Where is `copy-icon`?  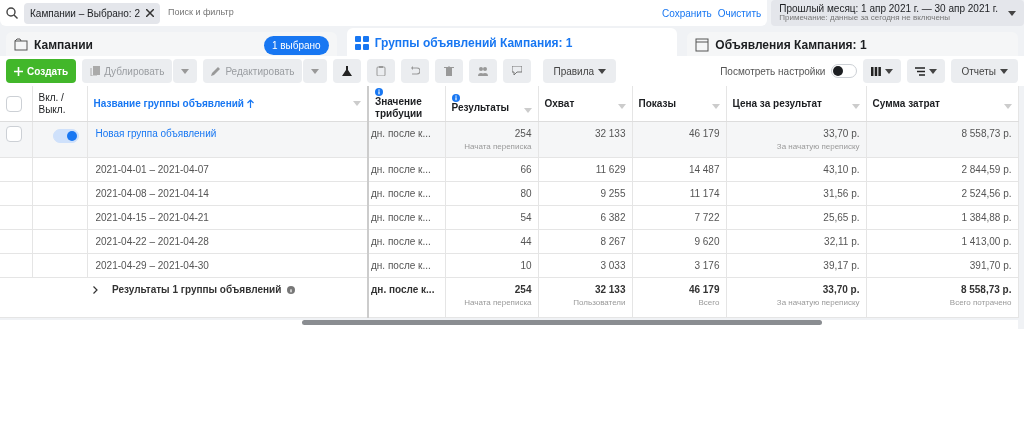
copy-icon is located at coordinates (95, 71).